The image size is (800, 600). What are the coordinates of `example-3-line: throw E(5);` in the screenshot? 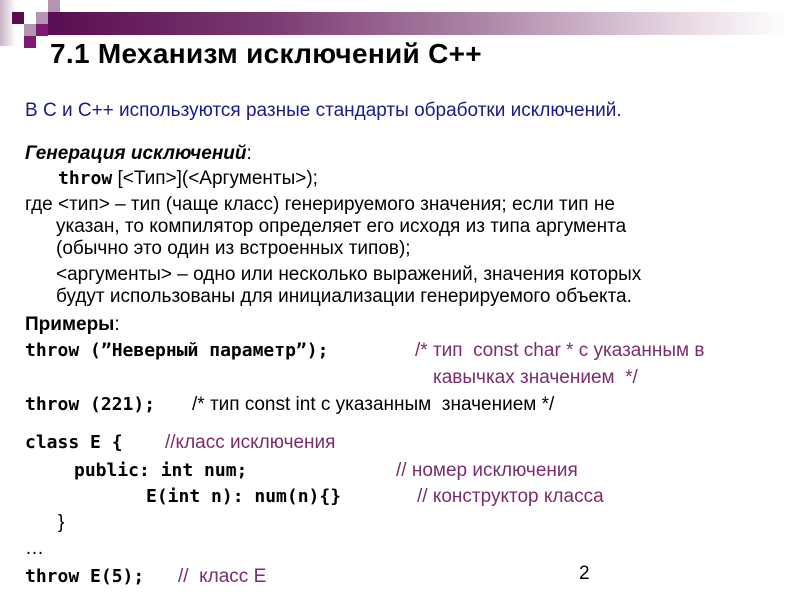 It's located at (84, 577).